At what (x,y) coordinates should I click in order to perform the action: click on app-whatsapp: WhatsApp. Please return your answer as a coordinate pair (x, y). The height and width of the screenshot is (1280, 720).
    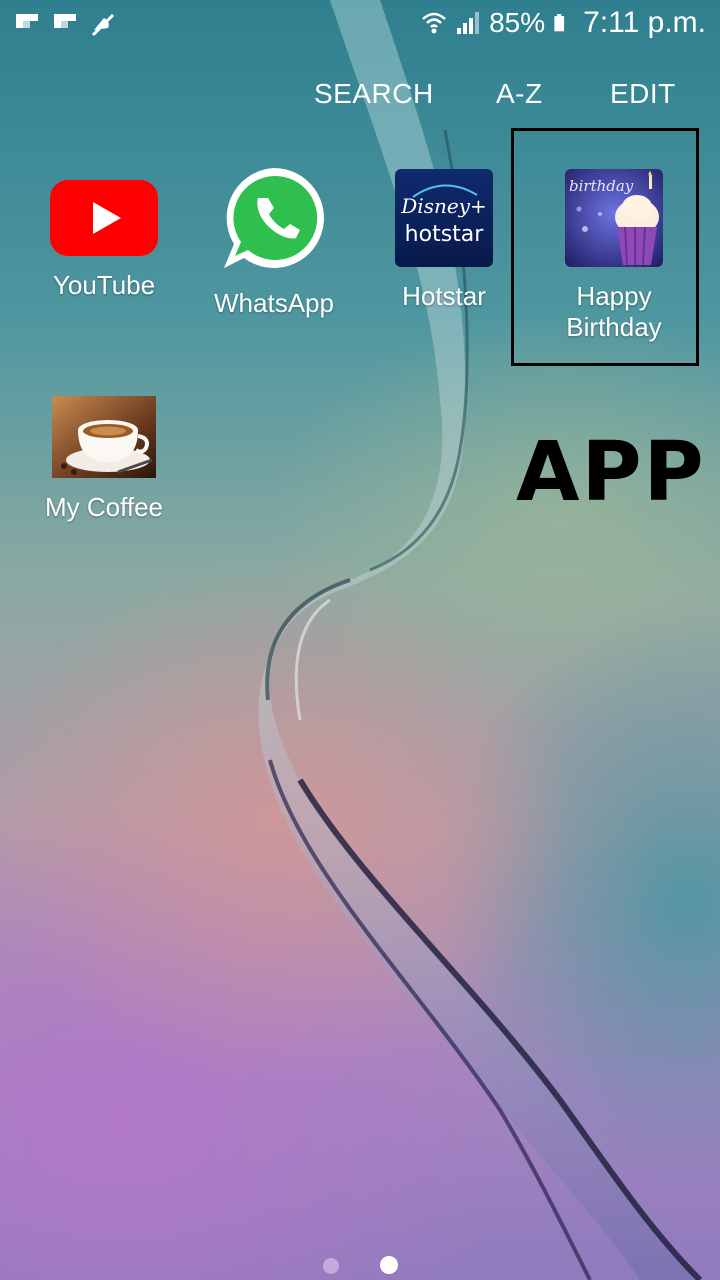
    Looking at the image, I should click on (274, 241).